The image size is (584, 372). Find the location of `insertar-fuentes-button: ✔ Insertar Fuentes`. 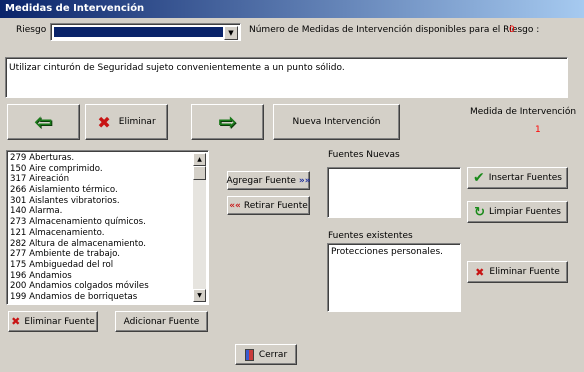

insertar-fuentes-button: ✔ Insertar Fuentes is located at coordinates (517, 178).